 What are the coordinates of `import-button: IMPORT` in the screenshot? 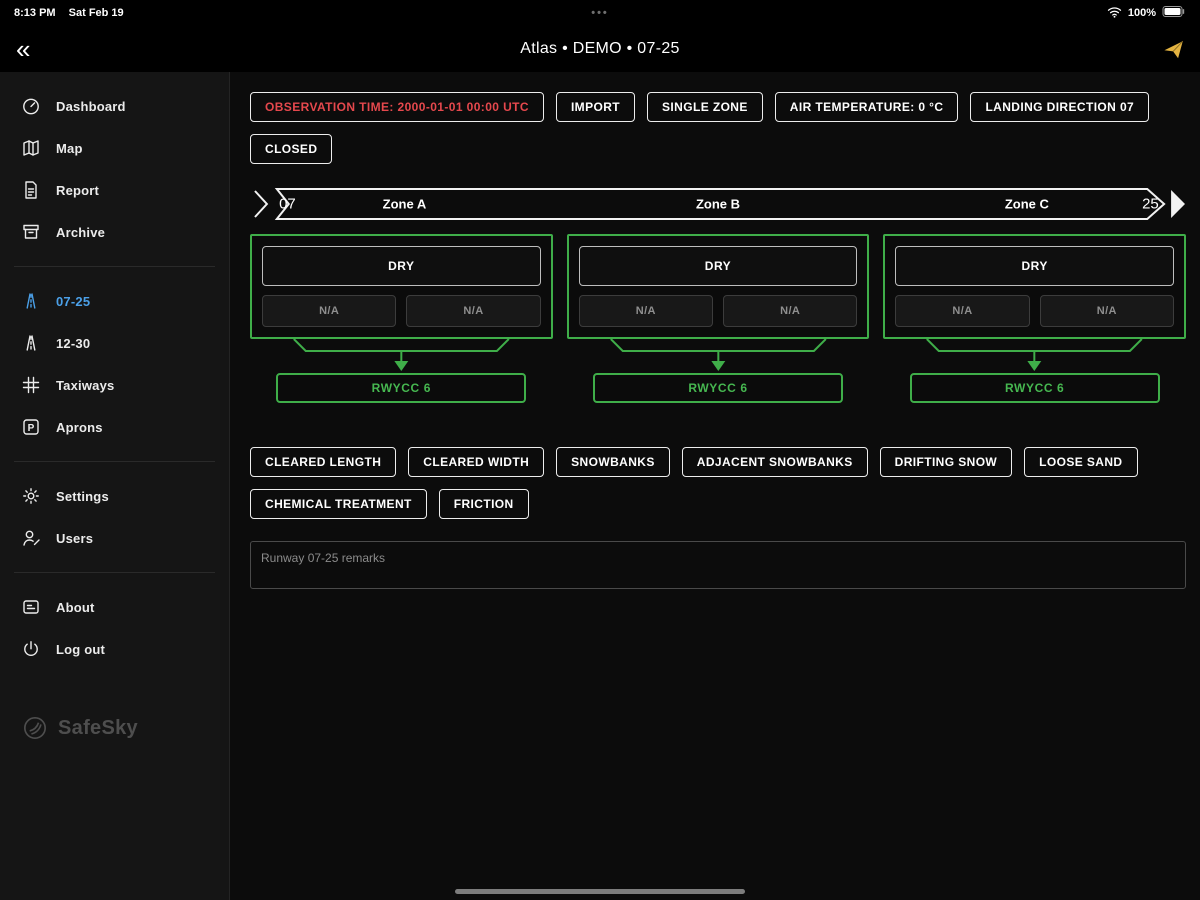 It's located at (595, 107).